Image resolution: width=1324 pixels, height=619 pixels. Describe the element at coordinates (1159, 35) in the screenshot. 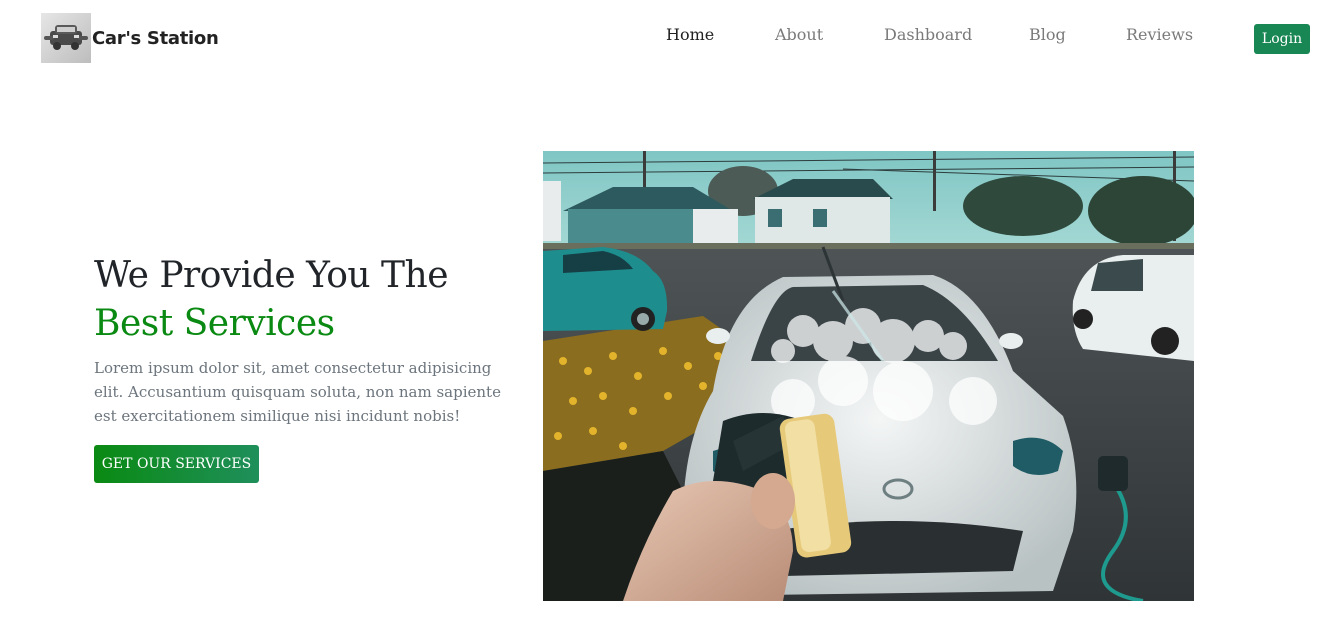

I see `nav-link-reviews: Reviews` at that location.